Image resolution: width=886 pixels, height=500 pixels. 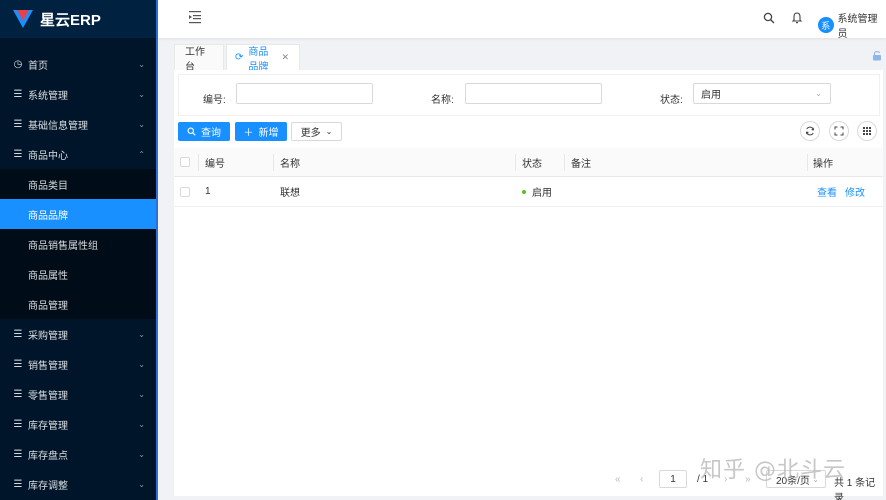 I want to click on watermark: 知乎 @北斗云, so click(x=773, y=470).